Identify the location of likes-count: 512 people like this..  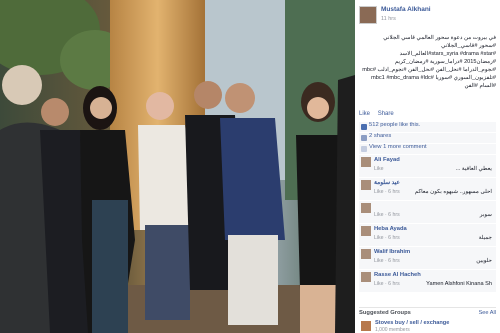
(394, 125).